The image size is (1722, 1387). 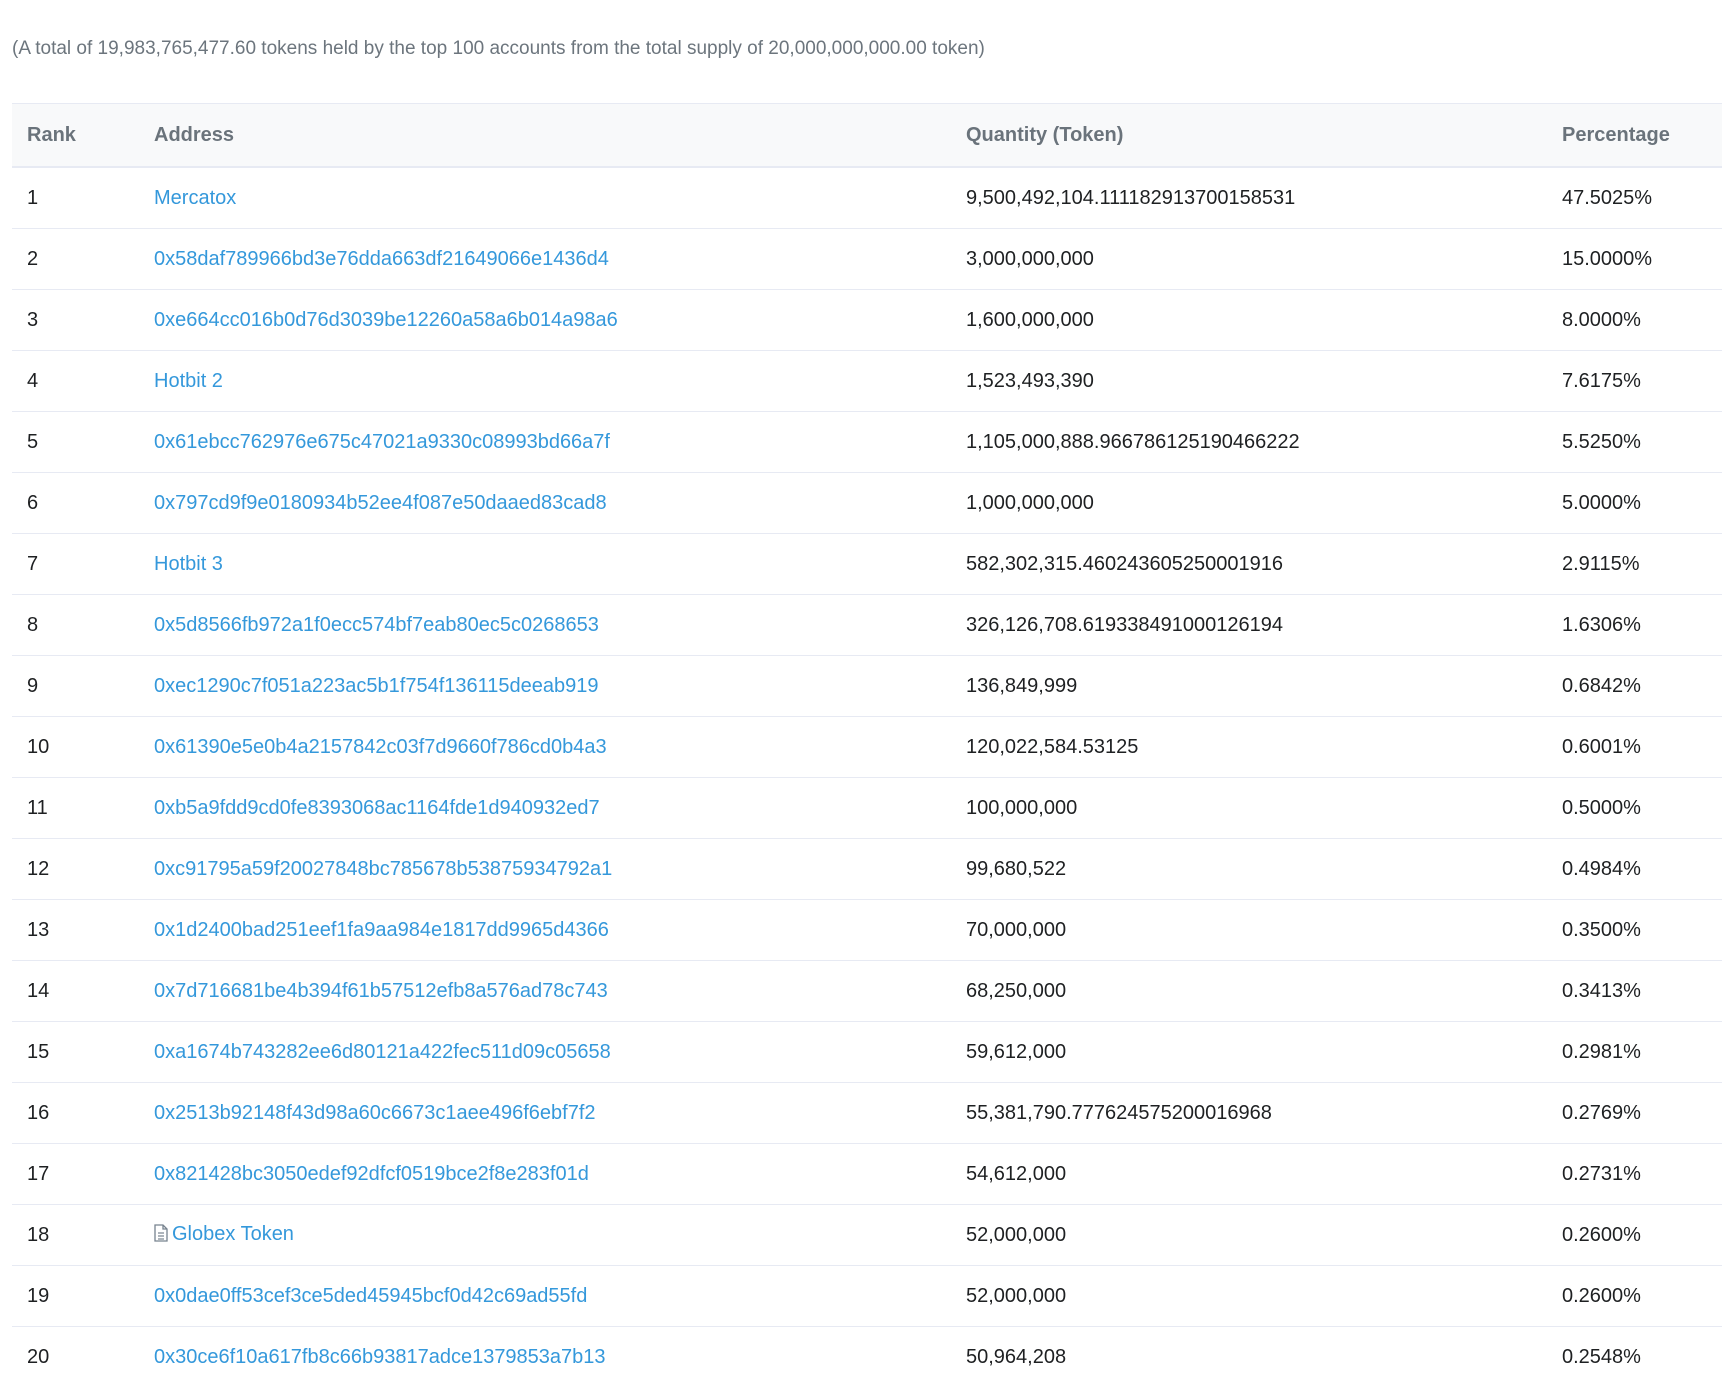 I want to click on table-header-row: Rank Address Quantity (Token) Percentage, so click(x=867, y=136).